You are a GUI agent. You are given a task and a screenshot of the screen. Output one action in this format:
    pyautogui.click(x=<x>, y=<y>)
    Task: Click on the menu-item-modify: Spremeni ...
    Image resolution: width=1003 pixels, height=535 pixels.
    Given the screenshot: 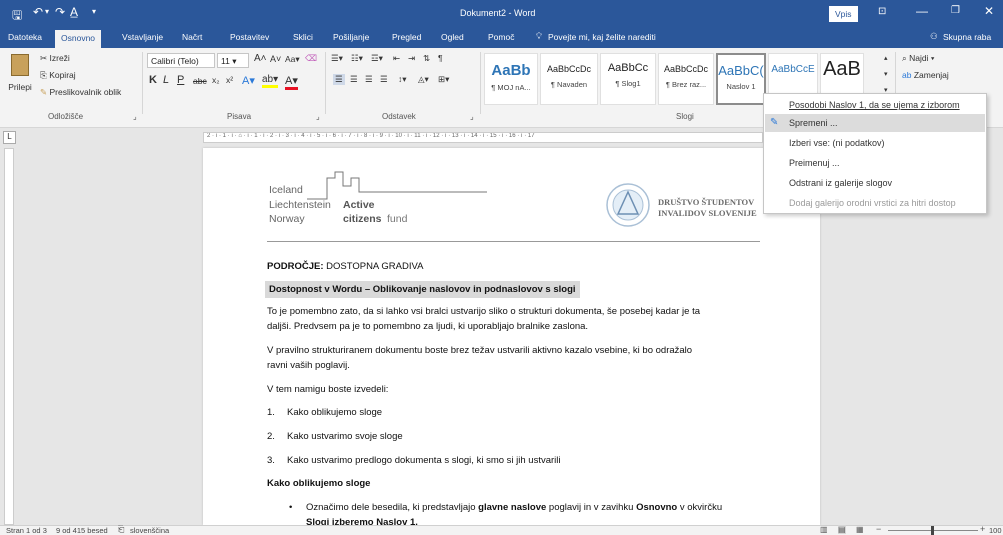 What is the action you would take?
    pyautogui.click(x=813, y=123)
    